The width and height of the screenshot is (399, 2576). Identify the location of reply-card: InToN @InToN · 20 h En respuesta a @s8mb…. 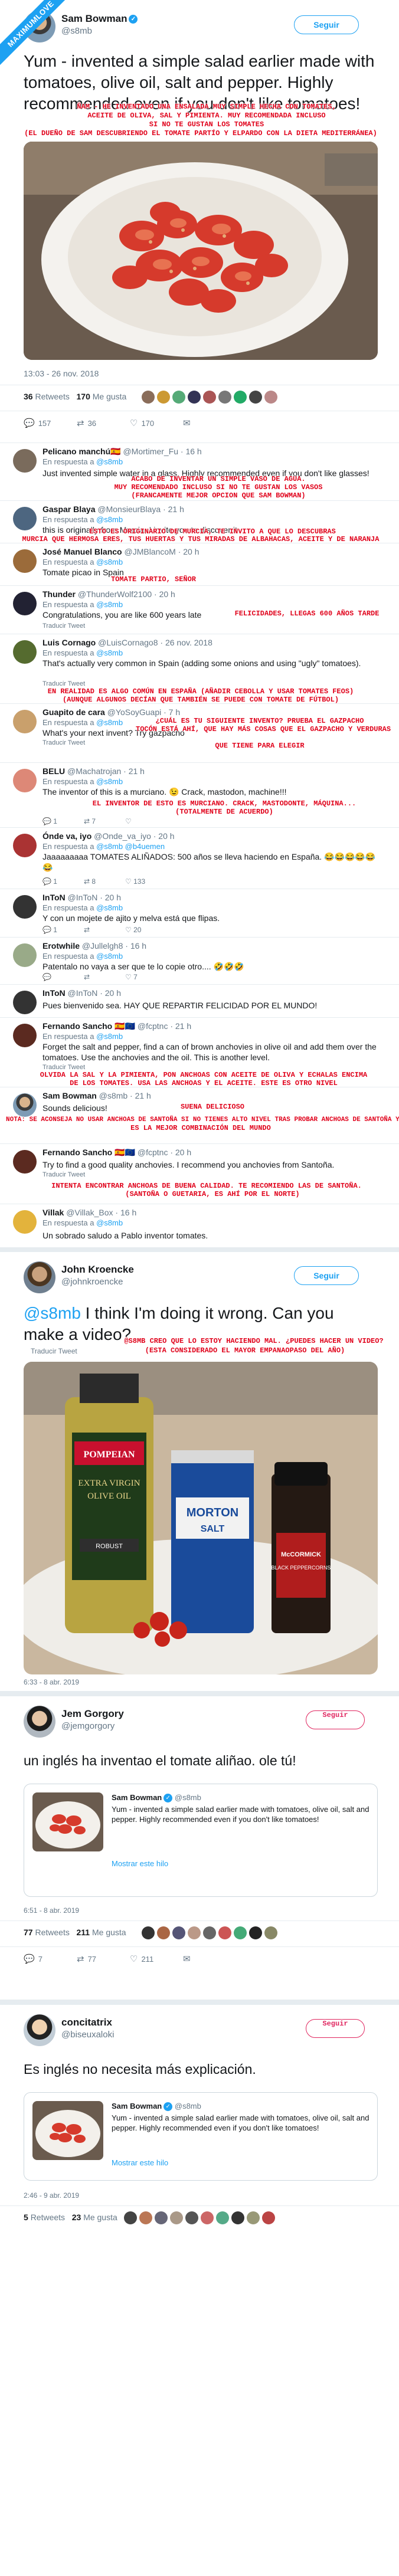
(199, 913).